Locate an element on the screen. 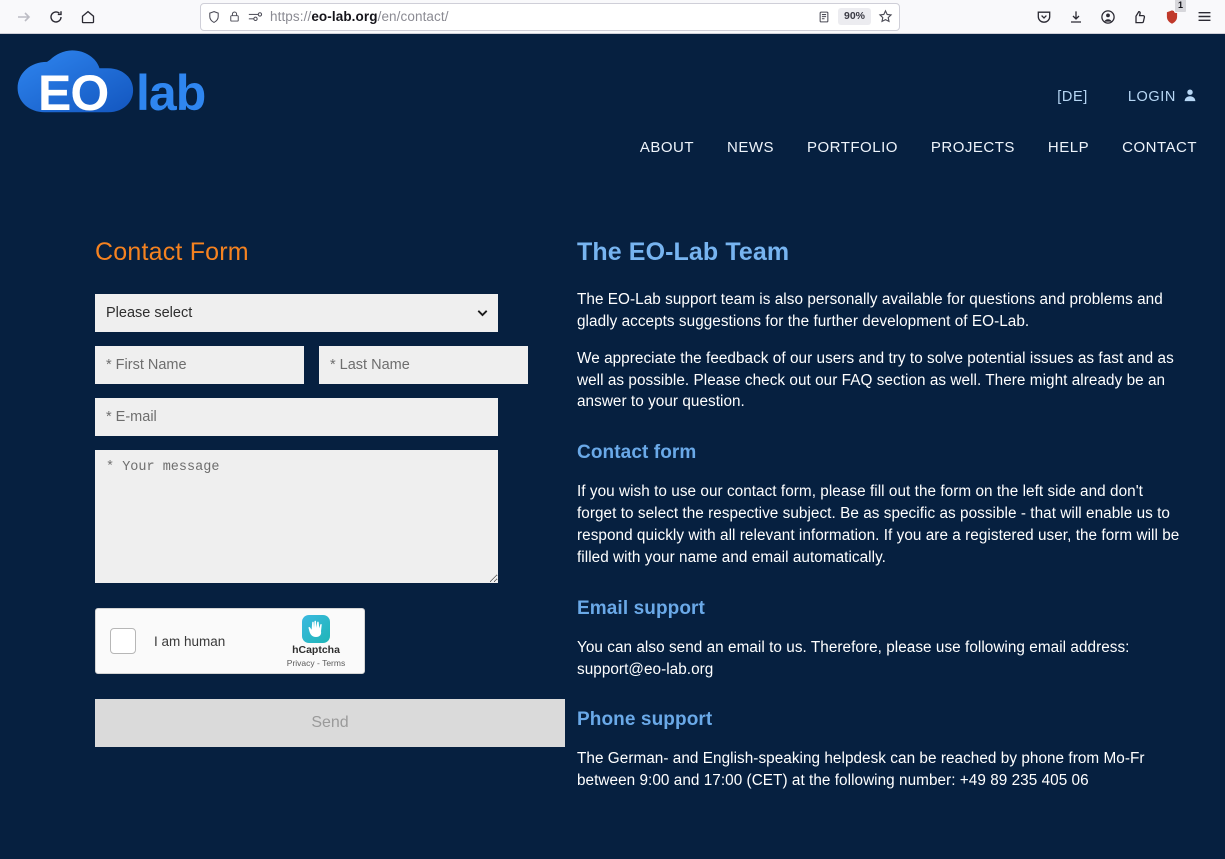 Image resolution: width=1225 pixels, height=859 pixels. nav-item-portfolio: PORTFOLIO is located at coordinates (852, 147).